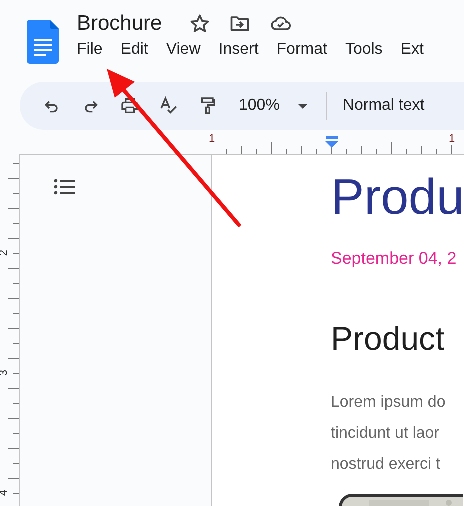 This screenshot has height=506, width=464. I want to click on menu-item: View, so click(183, 50).